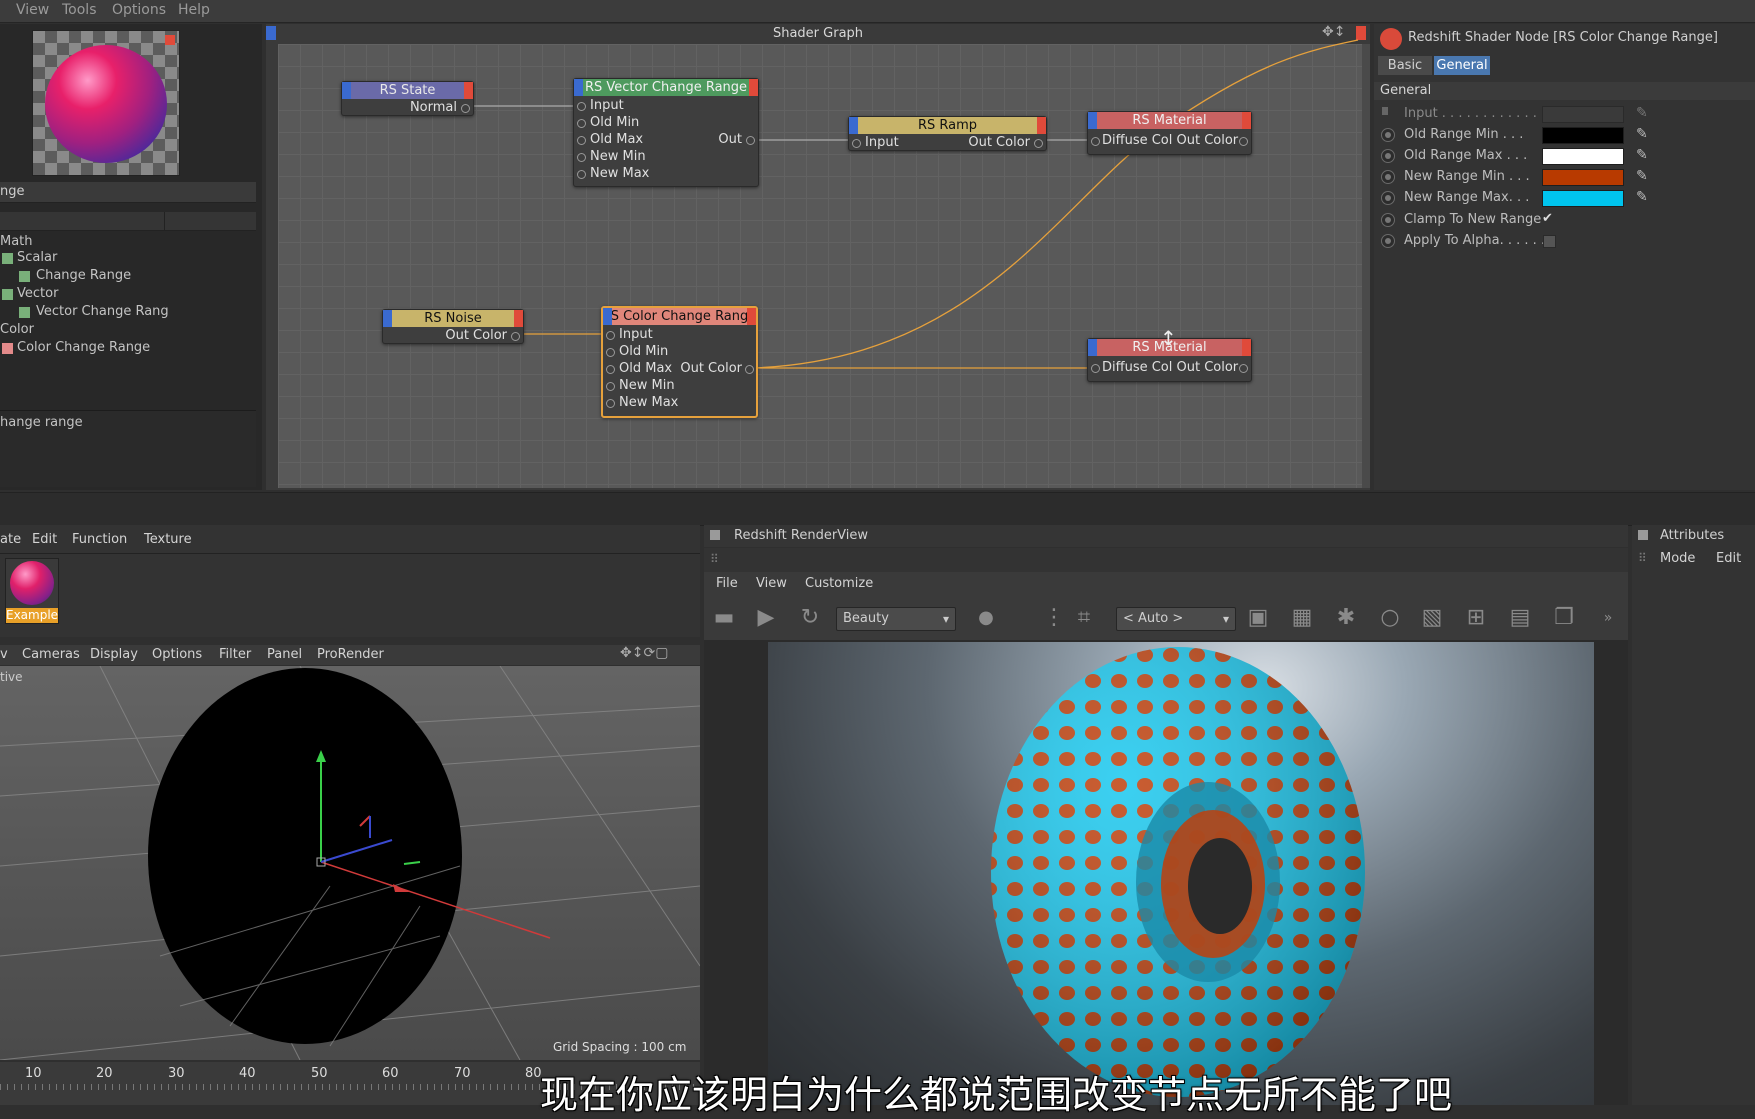  I want to click on attr-row-apply-alpha: Apply To Alpha. . . . . ., so click(1564, 241).